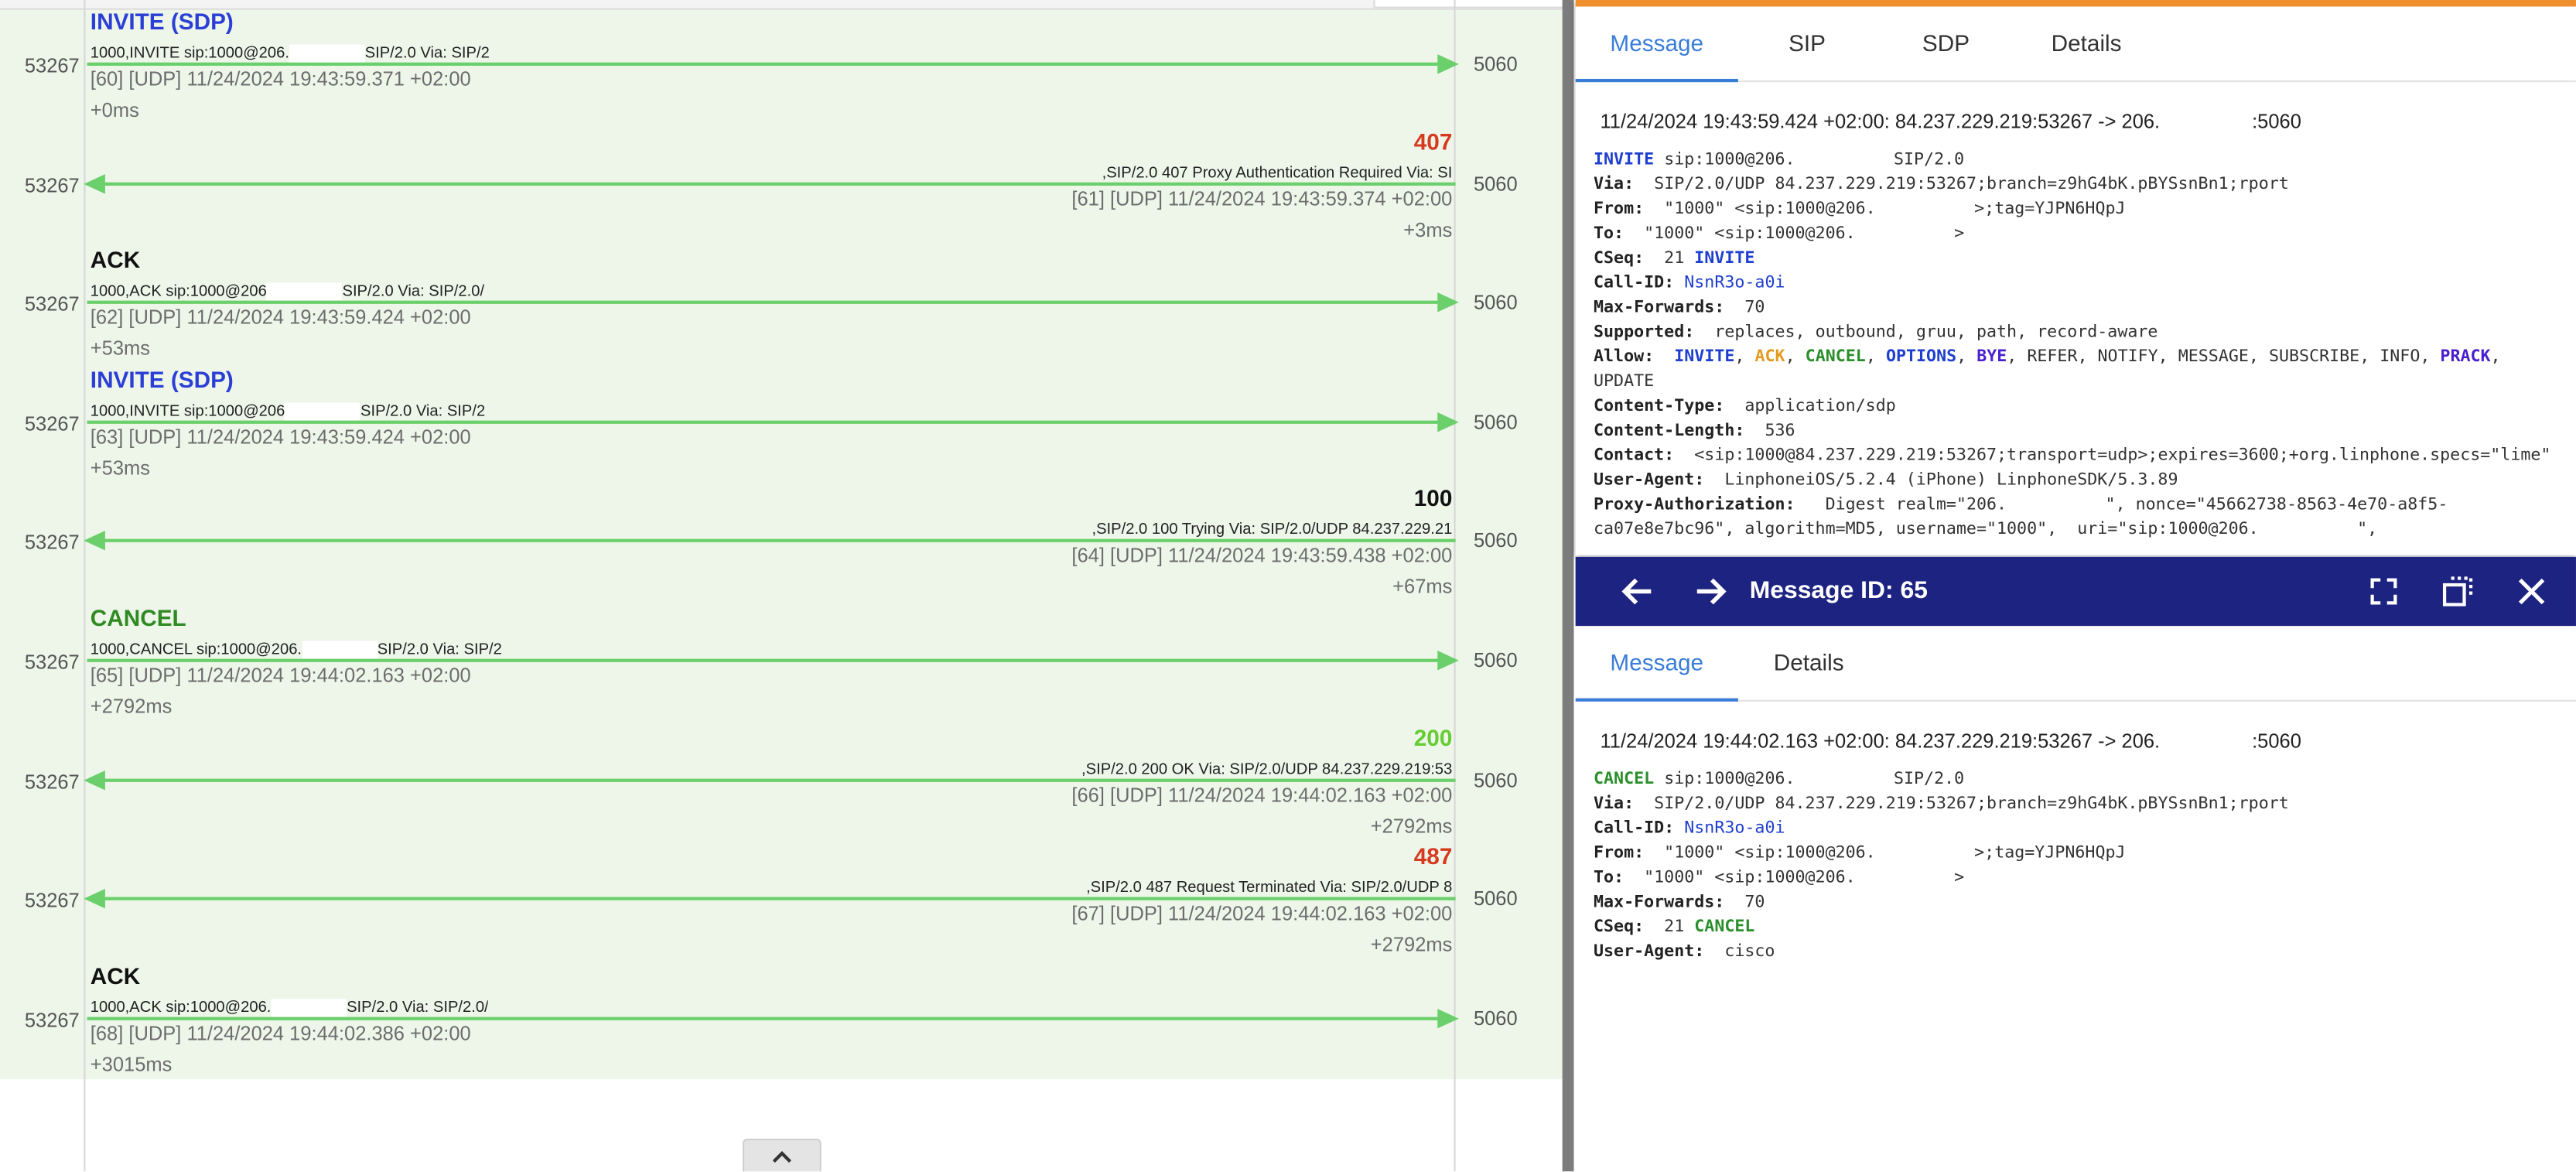  Describe the element at coordinates (131, 1064) in the screenshot. I see `message-delta: +3015ms` at that location.